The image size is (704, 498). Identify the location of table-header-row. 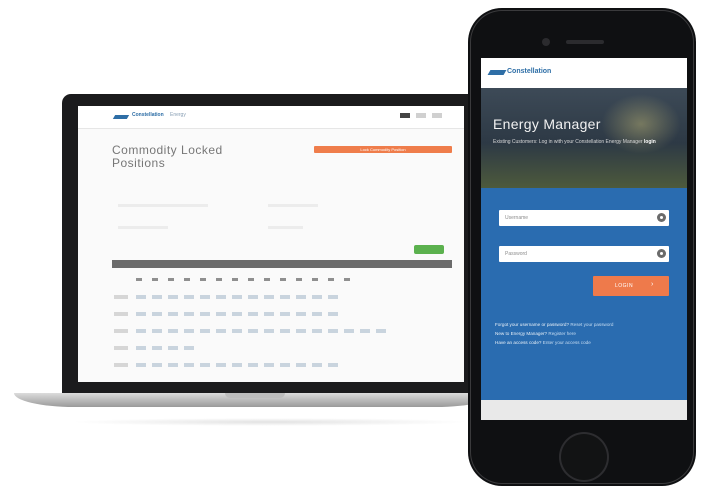
(282, 280).